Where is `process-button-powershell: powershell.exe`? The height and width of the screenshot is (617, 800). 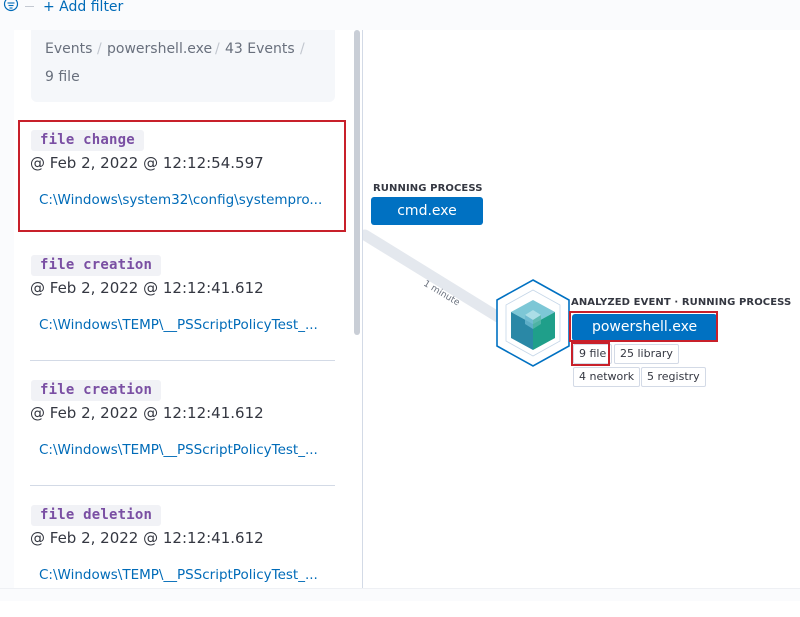 process-button-powershell: powershell.exe is located at coordinates (644, 327).